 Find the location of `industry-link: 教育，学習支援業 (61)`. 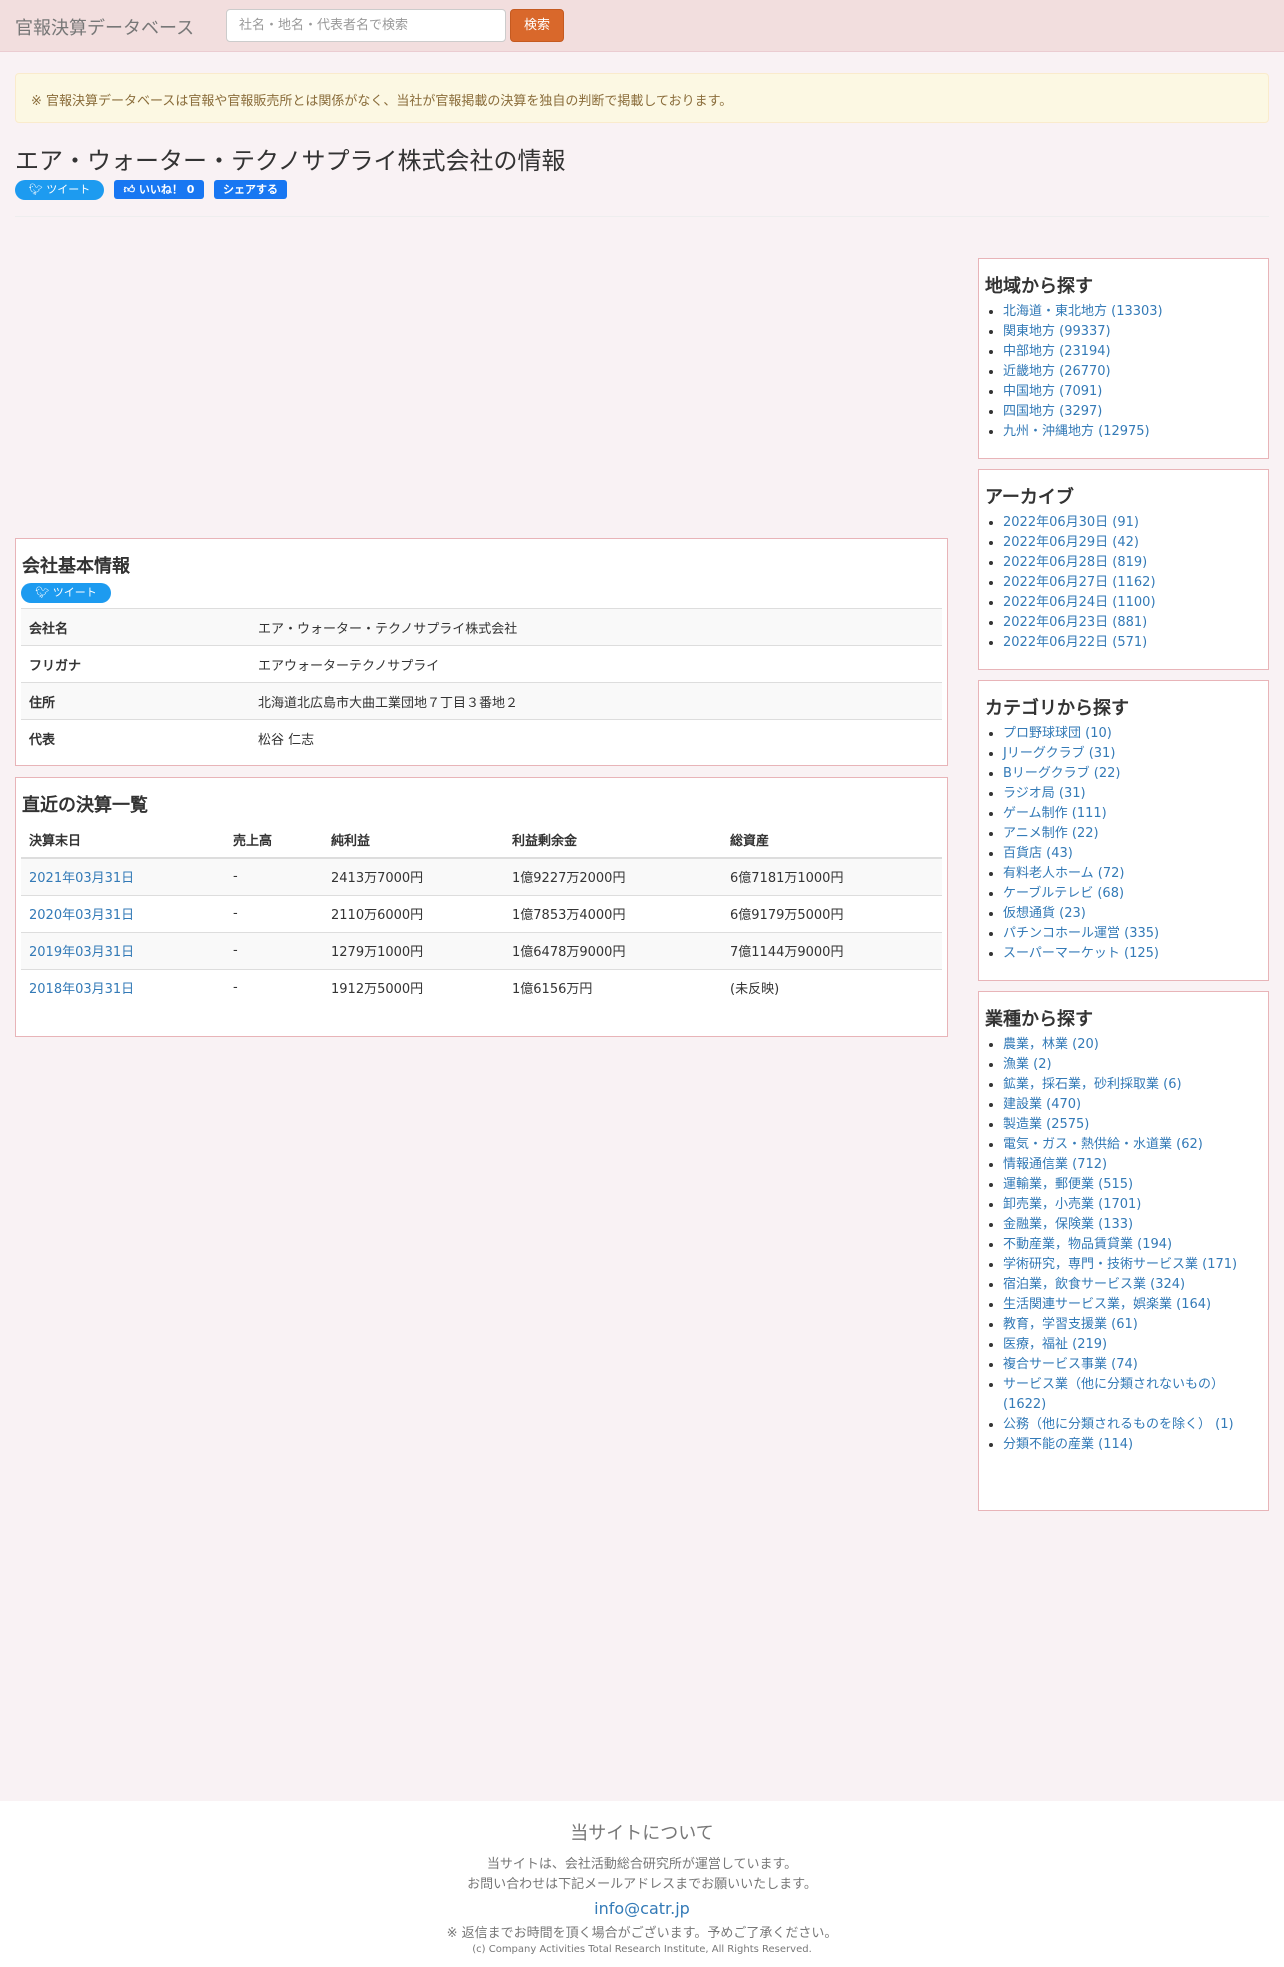

industry-link: 教育，学習支援業 (61) is located at coordinates (1070, 1324).